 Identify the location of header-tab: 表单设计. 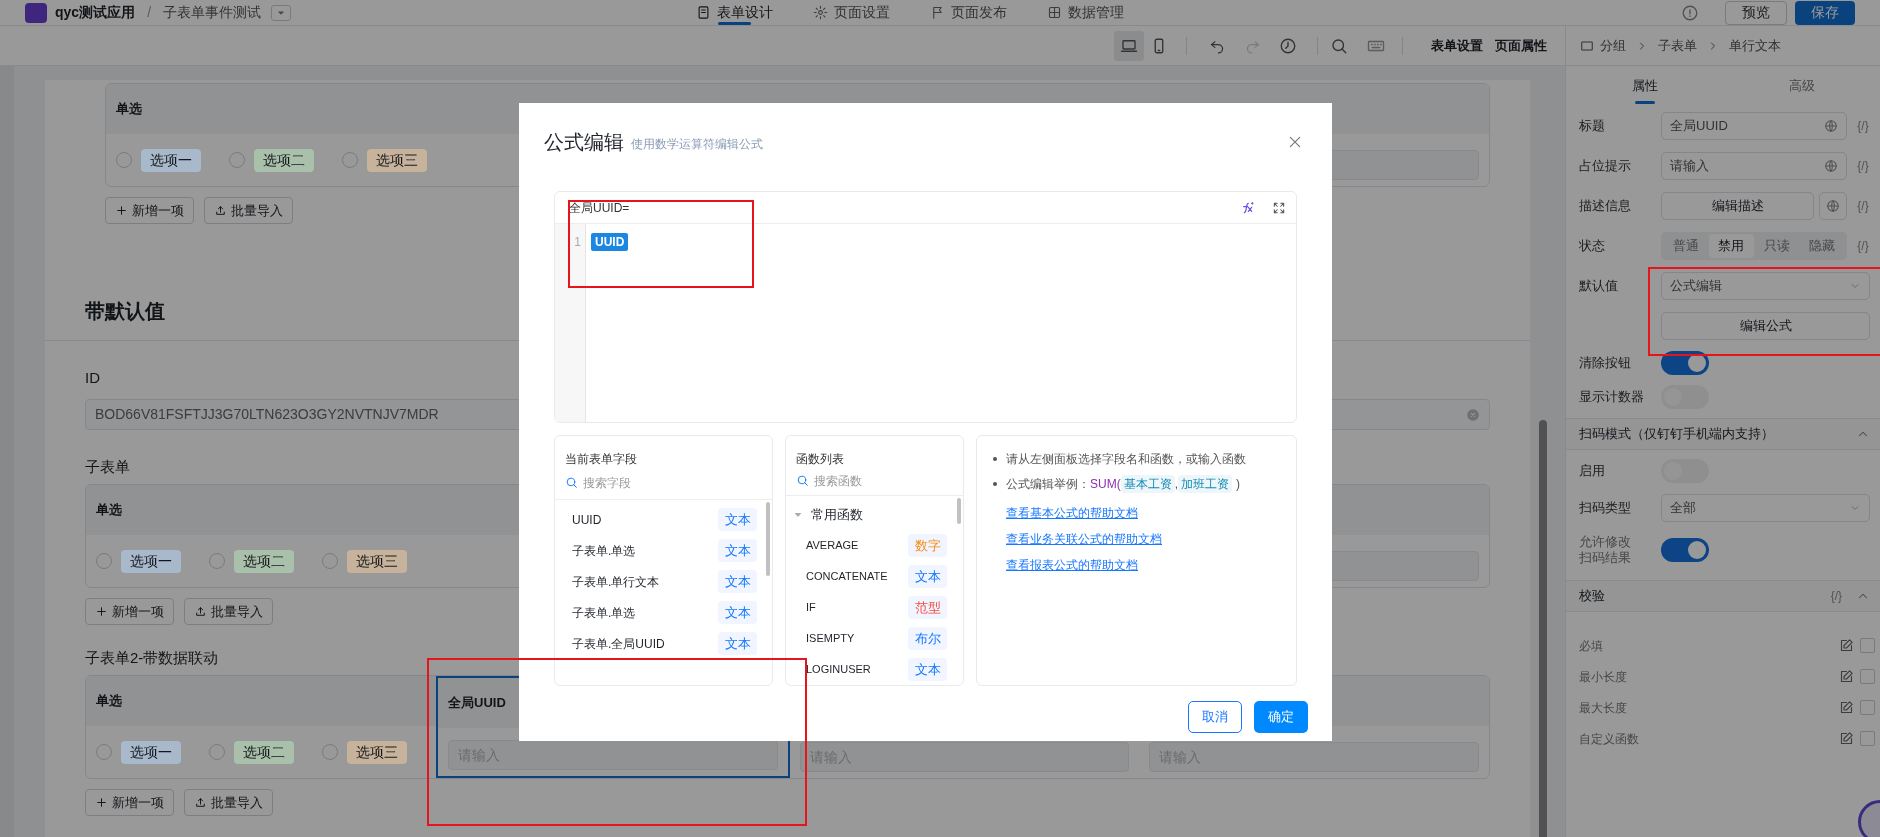
(734, 12).